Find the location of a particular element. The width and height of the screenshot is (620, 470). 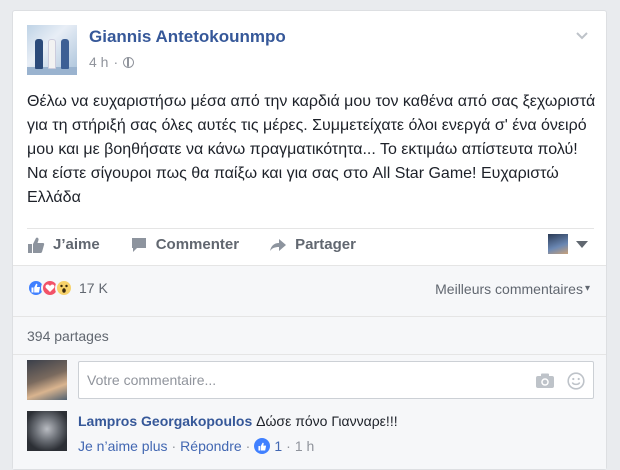

post-time: 4 h is located at coordinates (98, 62).